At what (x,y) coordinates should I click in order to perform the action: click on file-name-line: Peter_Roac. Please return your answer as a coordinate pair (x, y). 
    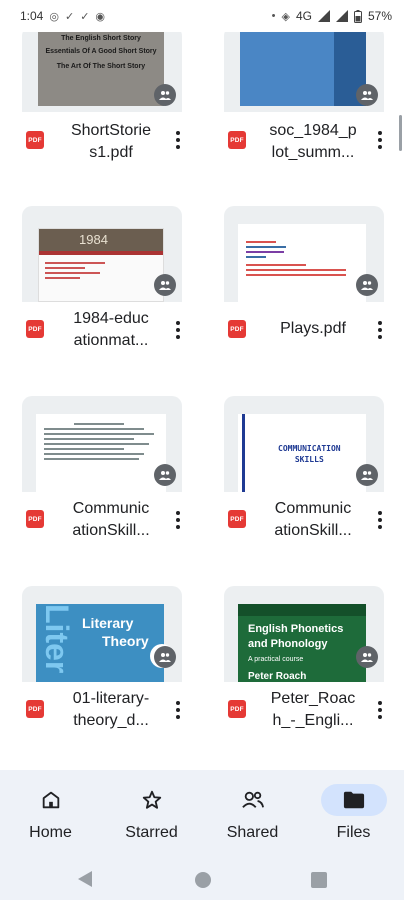
    Looking at the image, I should click on (313, 698).